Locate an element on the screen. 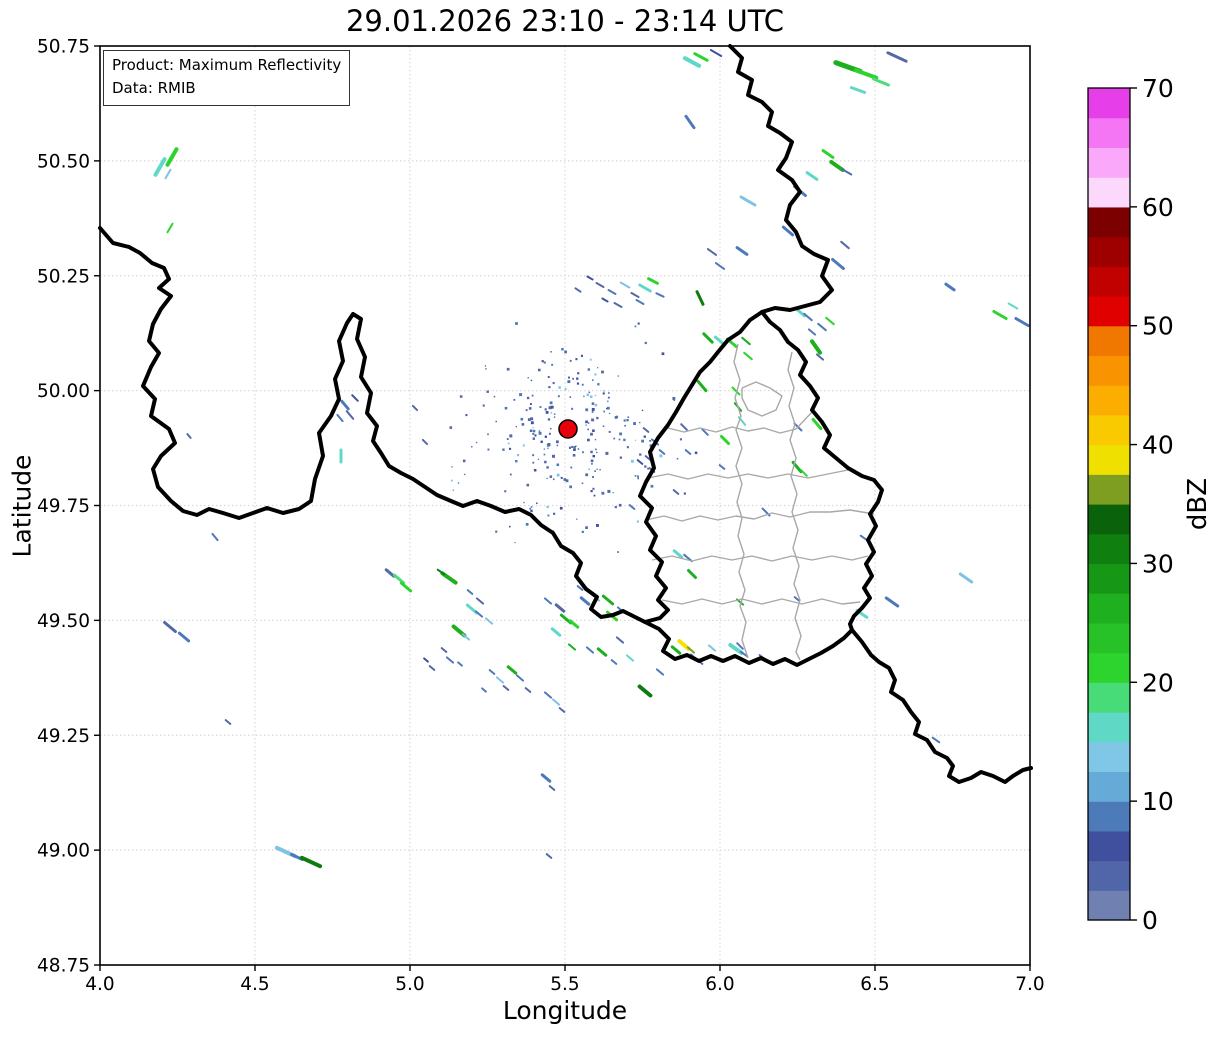 Image resolution: width=1219 pixels, height=1040 pixels. colorbar-tick-label: 30 is located at coordinates (1158, 563).